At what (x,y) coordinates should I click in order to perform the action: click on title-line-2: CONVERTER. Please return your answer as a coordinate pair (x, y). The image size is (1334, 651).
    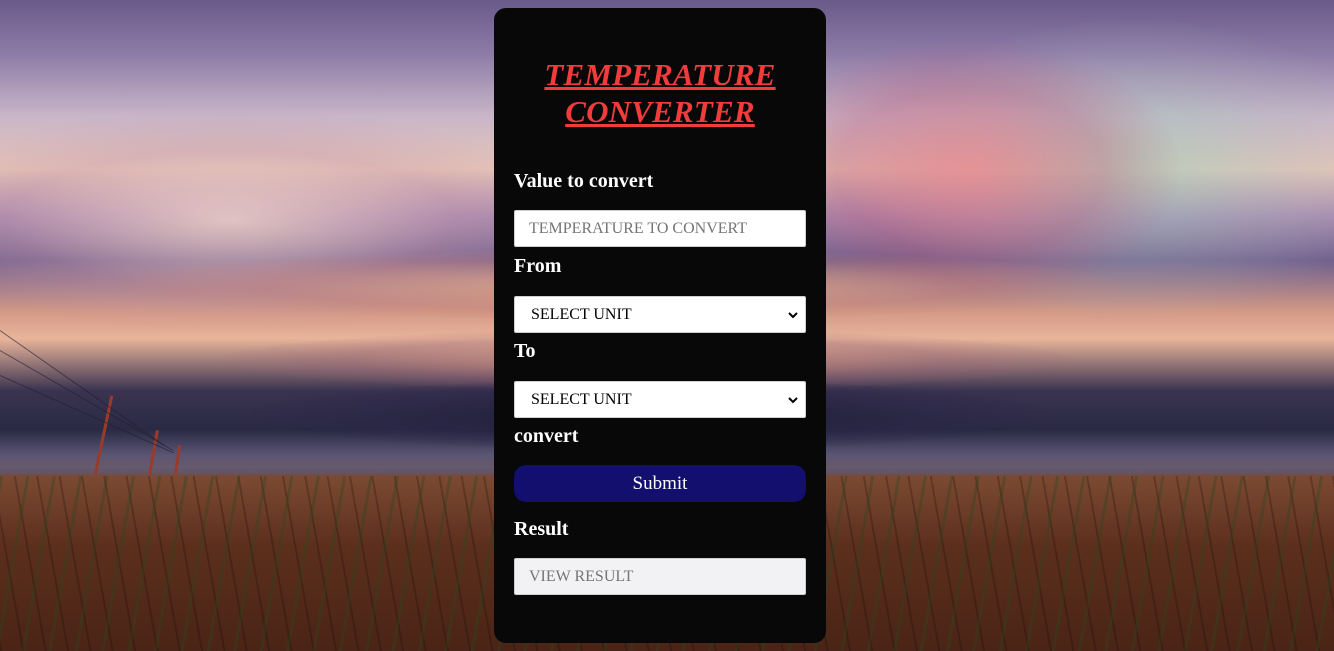
    Looking at the image, I should click on (660, 111).